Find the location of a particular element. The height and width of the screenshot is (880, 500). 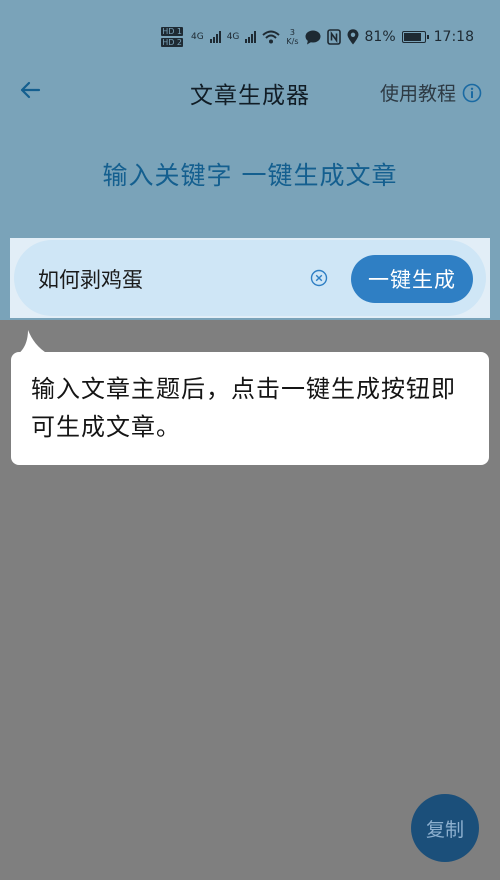

search-bar: 一键生成 is located at coordinates (250, 278).